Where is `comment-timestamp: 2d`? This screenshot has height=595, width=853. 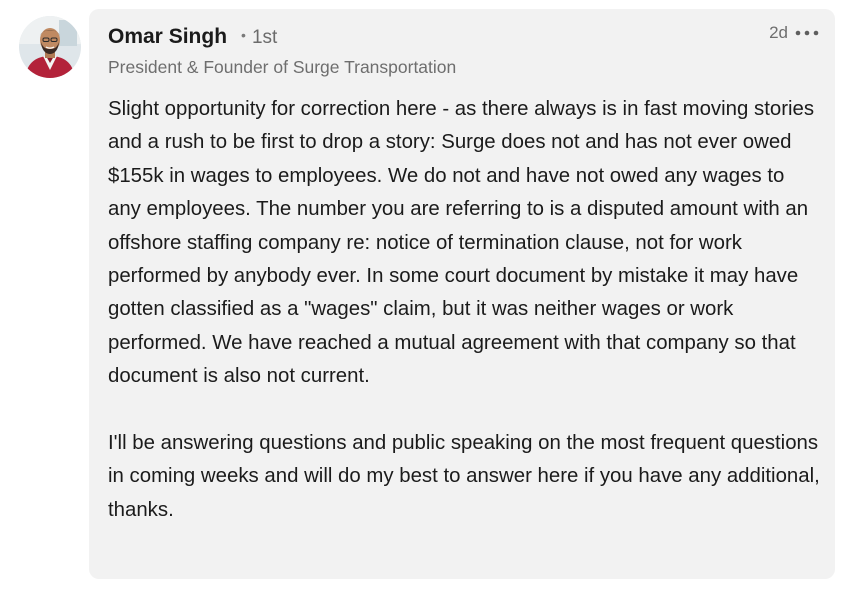 comment-timestamp: 2d is located at coordinates (778, 32).